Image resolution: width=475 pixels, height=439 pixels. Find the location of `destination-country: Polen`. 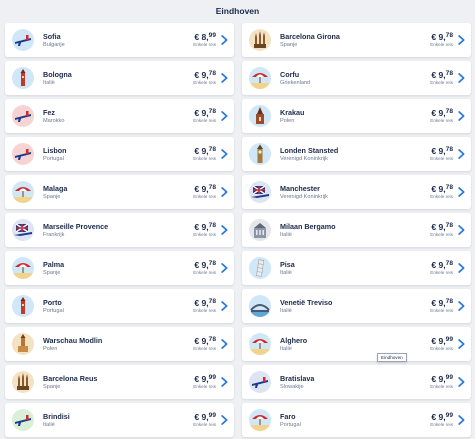

destination-country: Polen is located at coordinates (50, 348).